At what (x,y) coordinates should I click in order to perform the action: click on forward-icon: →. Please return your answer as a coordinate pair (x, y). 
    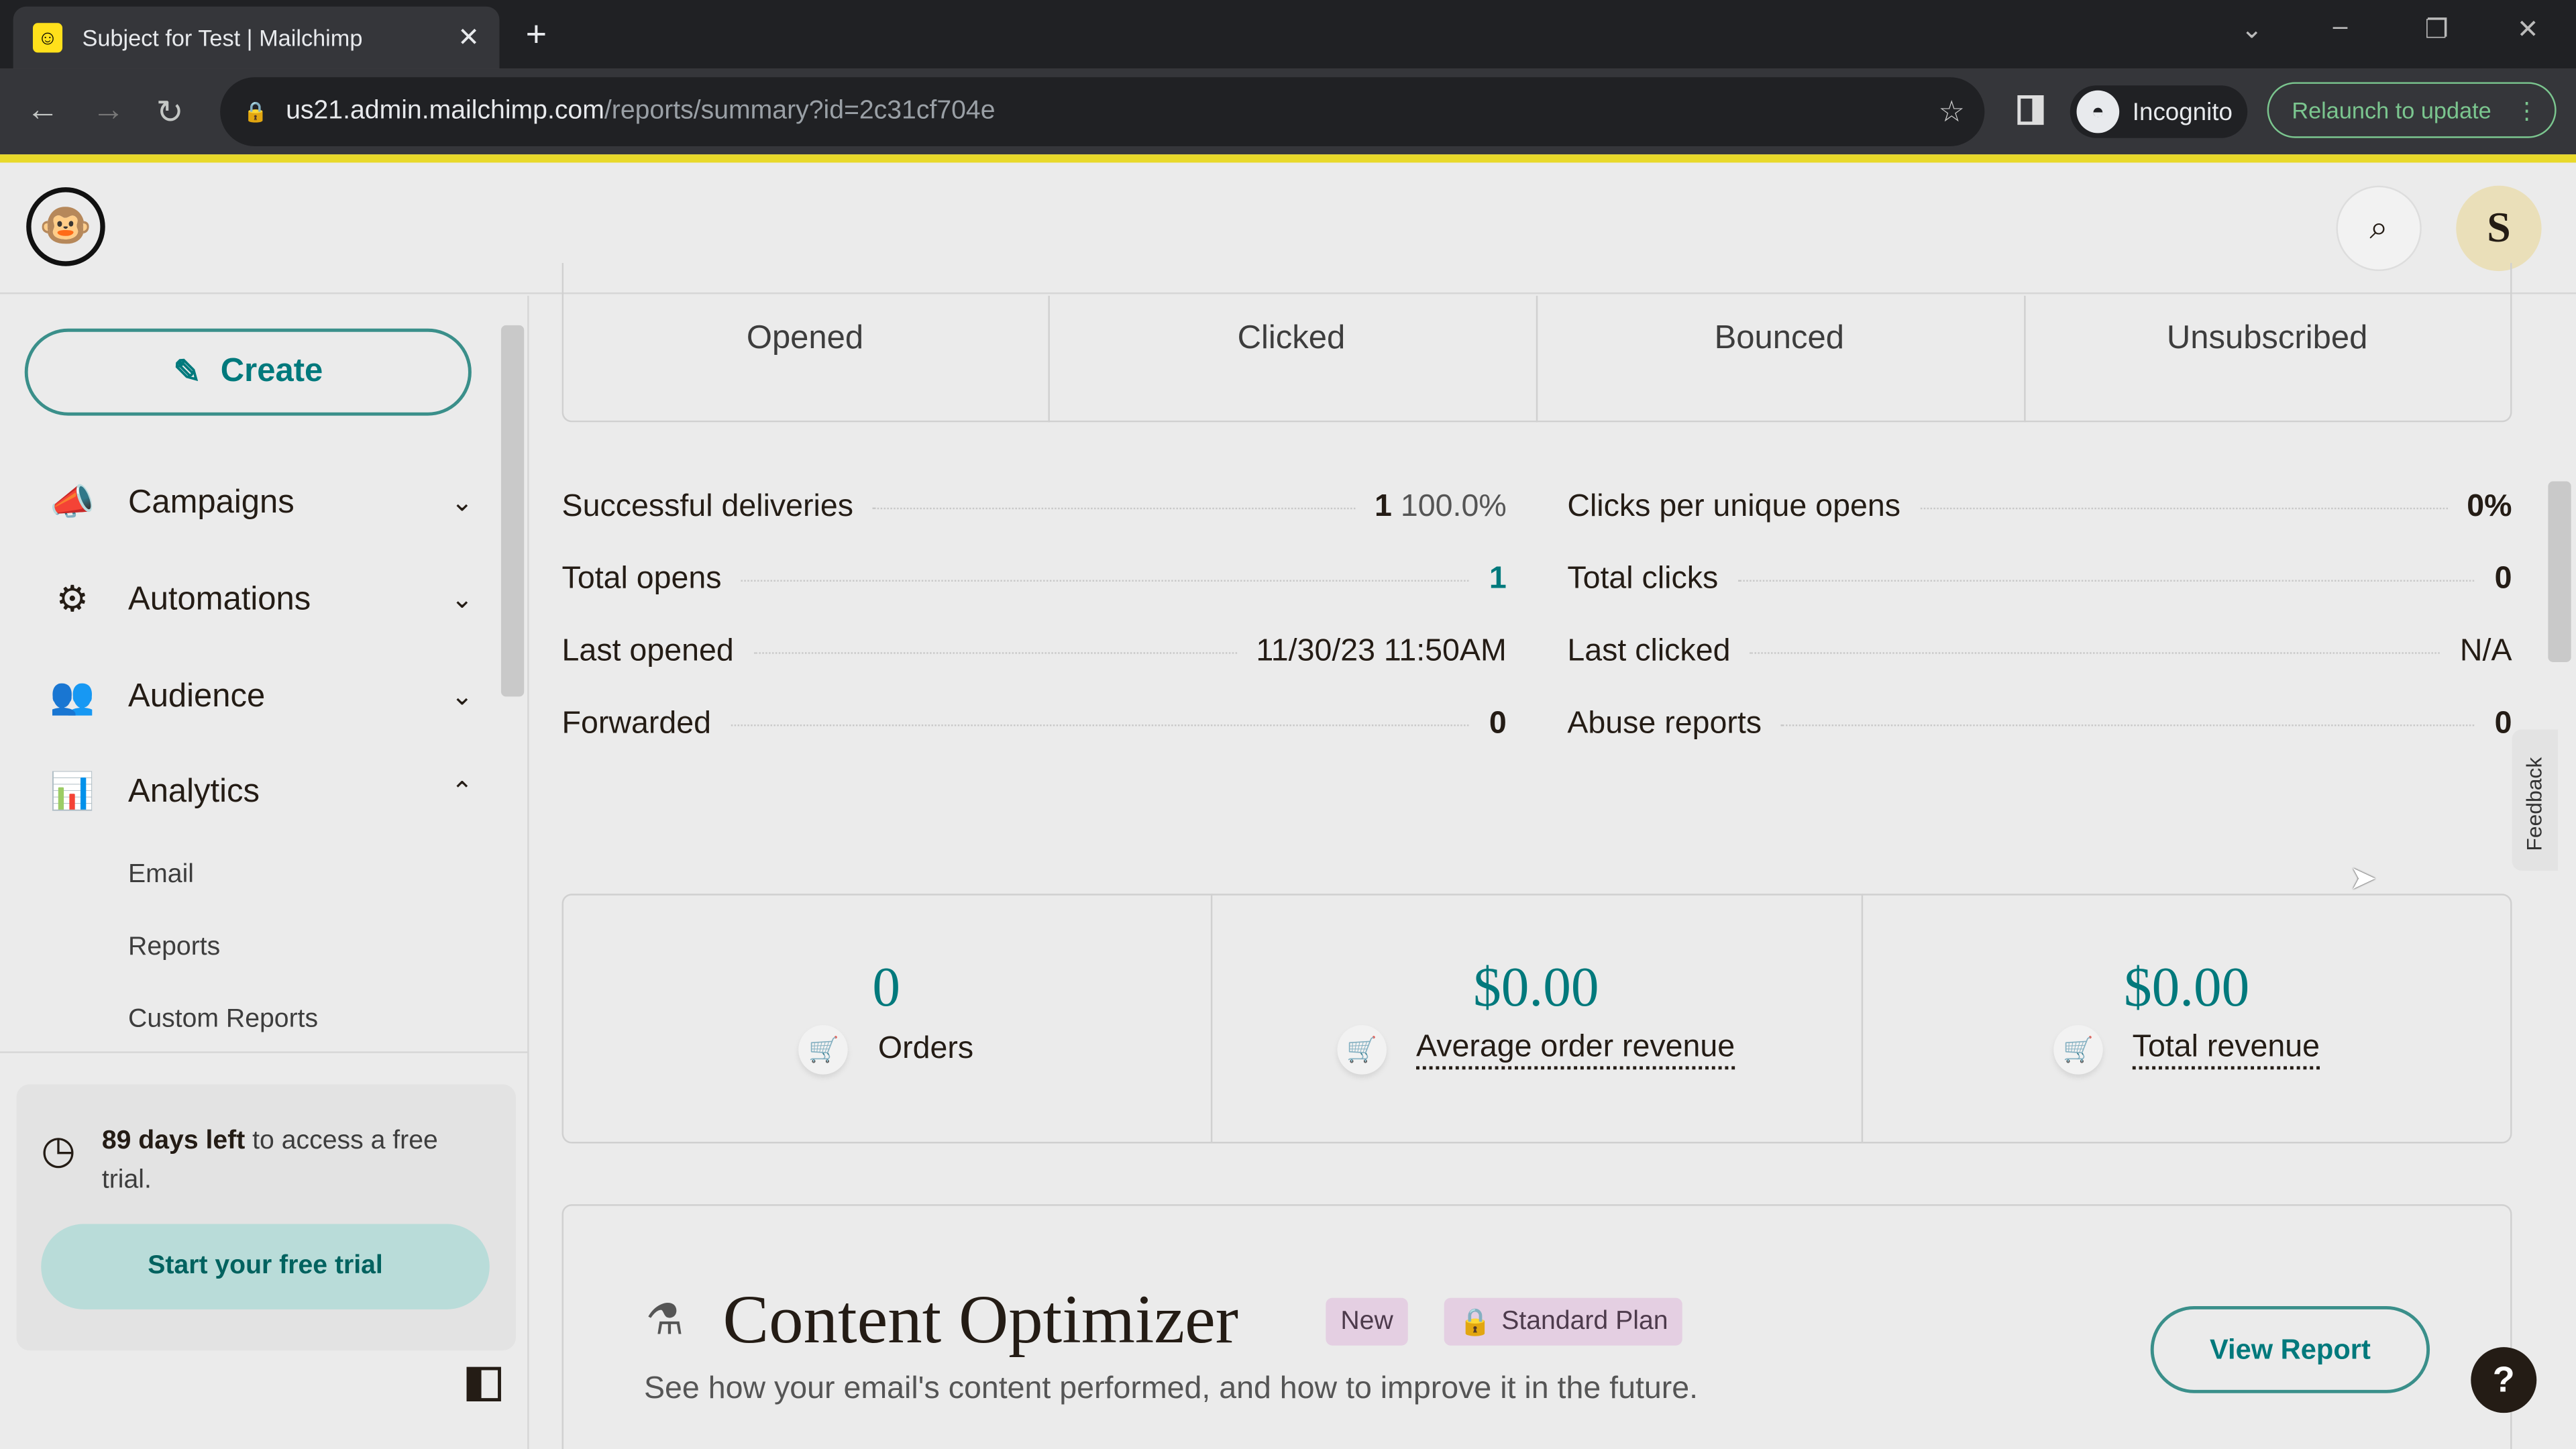
    Looking at the image, I should click on (108, 110).